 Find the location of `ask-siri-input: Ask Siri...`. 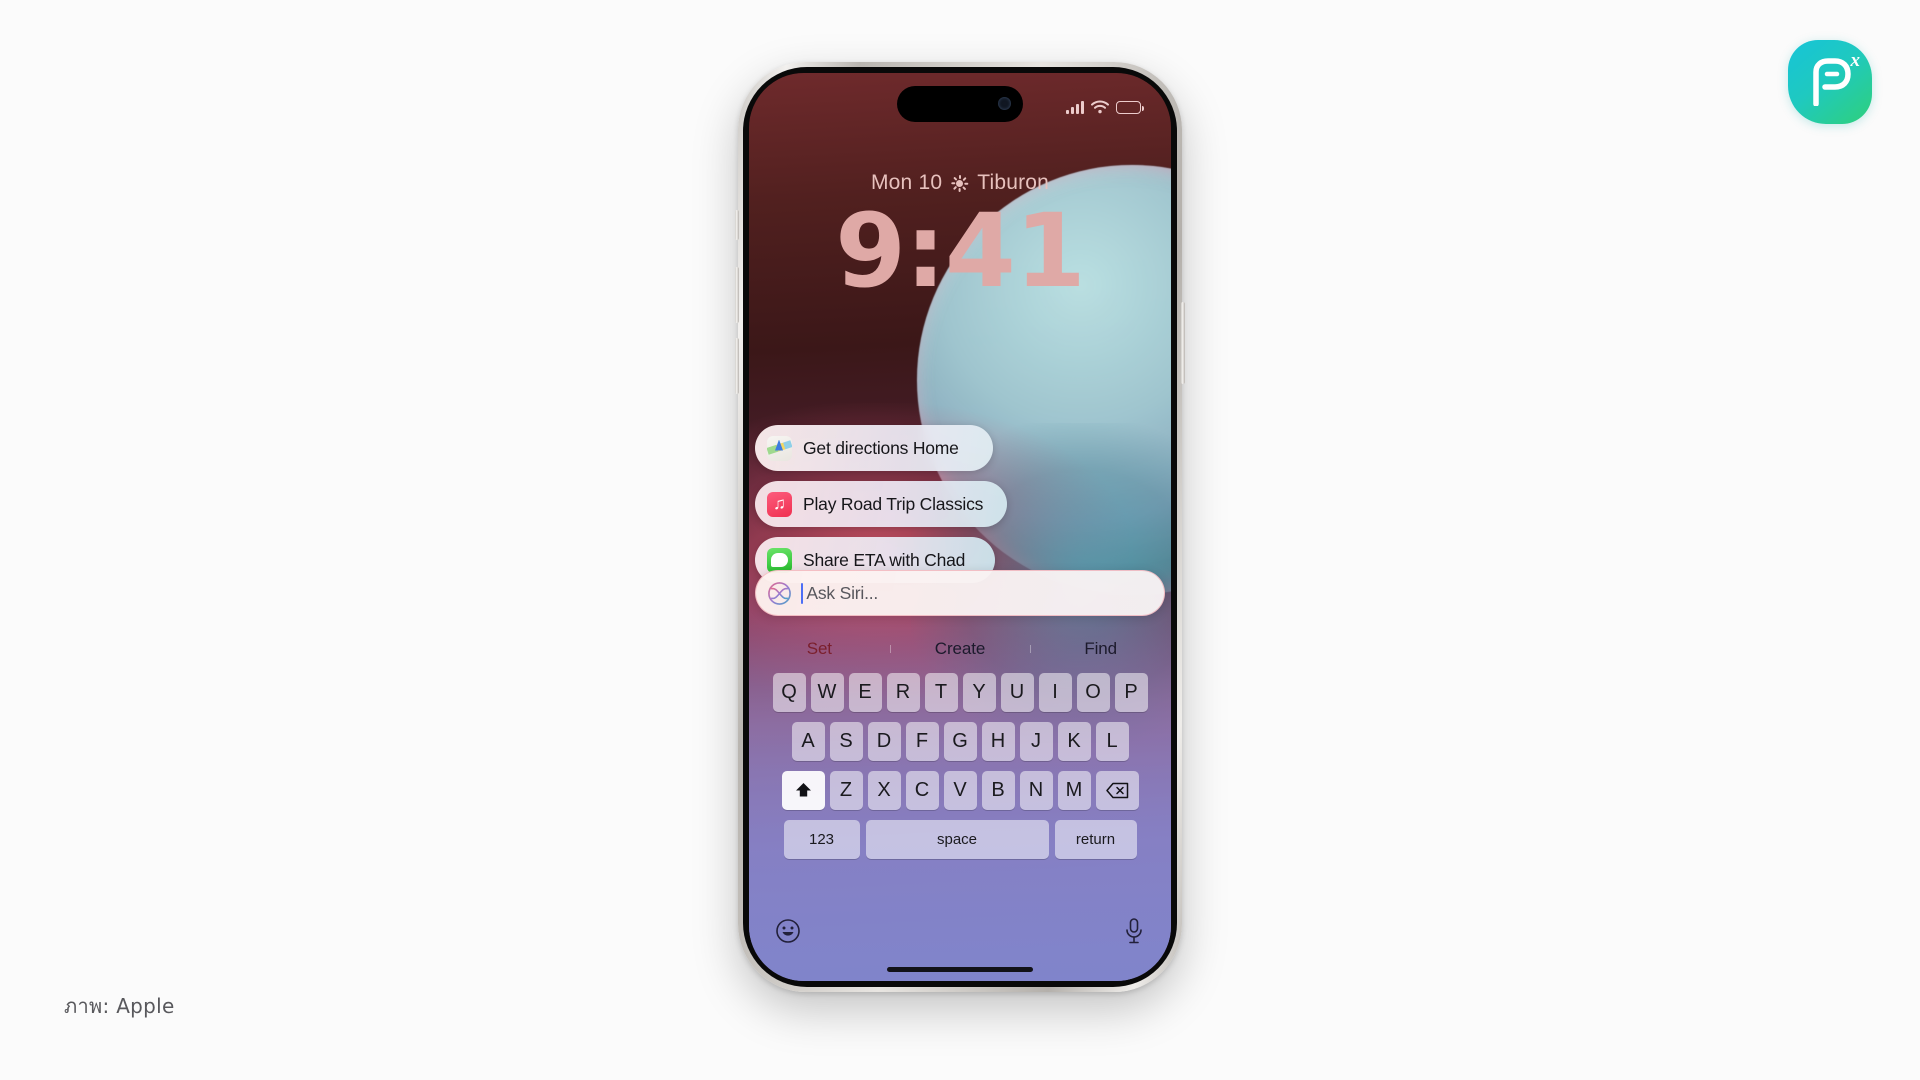

ask-siri-input: Ask Siri... is located at coordinates (960, 593).